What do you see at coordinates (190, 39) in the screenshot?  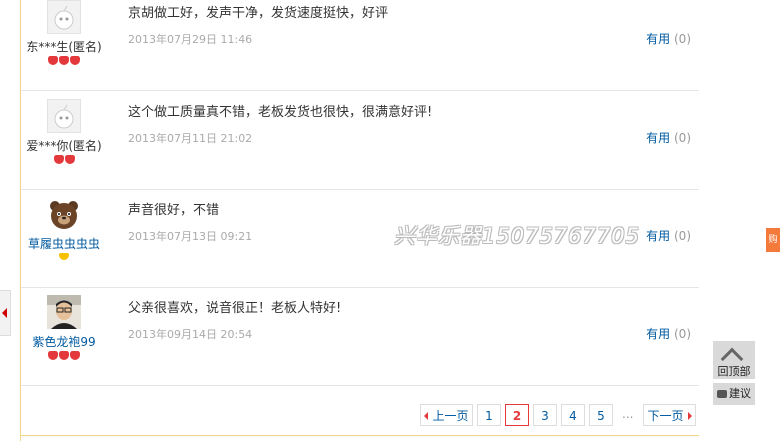 I see `review-time: 2013年07月29日 11:46` at bounding box center [190, 39].